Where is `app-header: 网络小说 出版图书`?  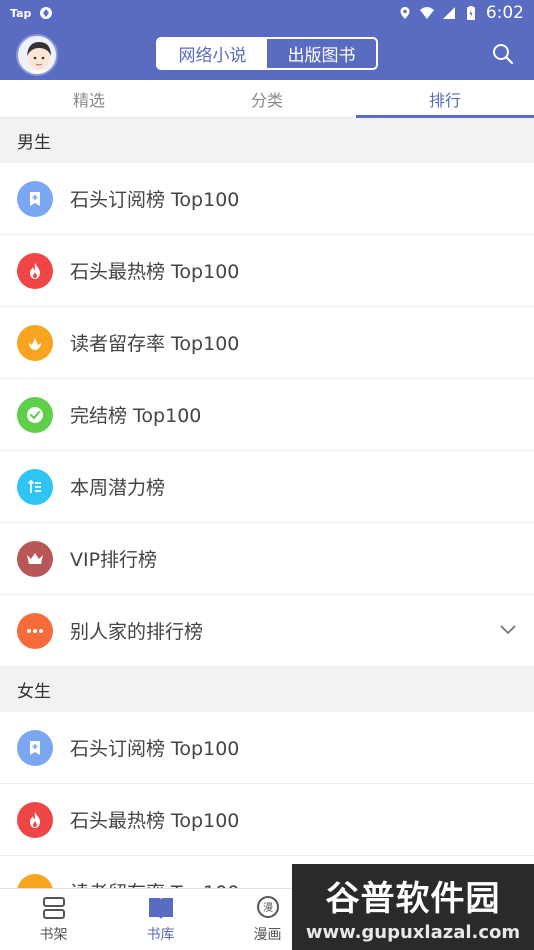
app-header: 网络小说 出版图书 is located at coordinates (267, 53).